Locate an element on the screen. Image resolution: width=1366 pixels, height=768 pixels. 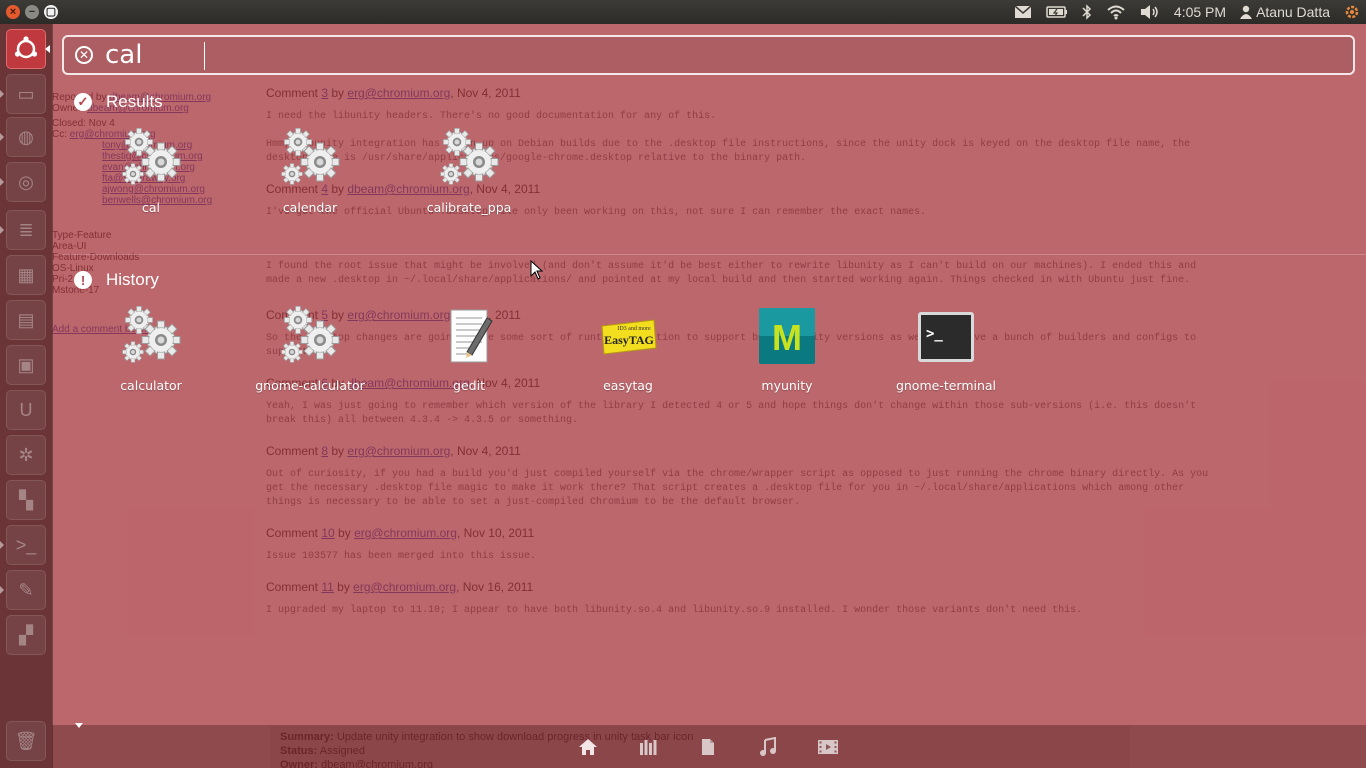
user-menu: Atanu Datta is located at coordinates (1285, 12).